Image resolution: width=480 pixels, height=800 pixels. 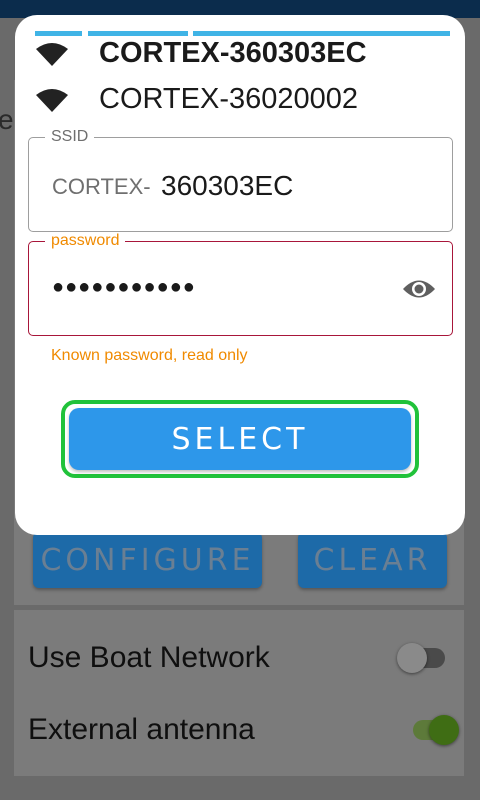 I want to click on setting-label: Use Boat Network, so click(x=149, y=657).